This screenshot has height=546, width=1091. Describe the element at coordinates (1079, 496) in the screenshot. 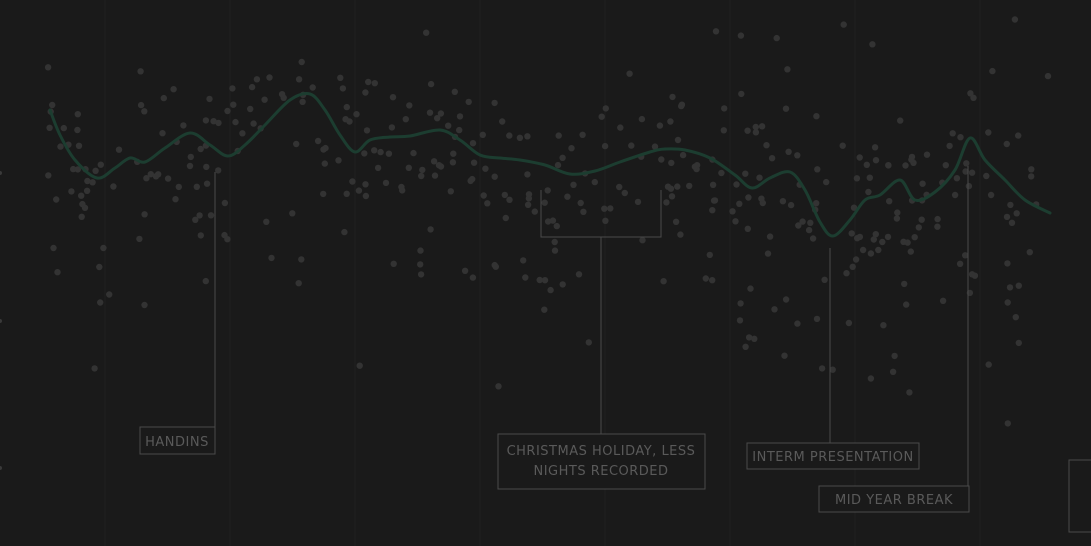

I see `annotation-box-clipped` at that location.